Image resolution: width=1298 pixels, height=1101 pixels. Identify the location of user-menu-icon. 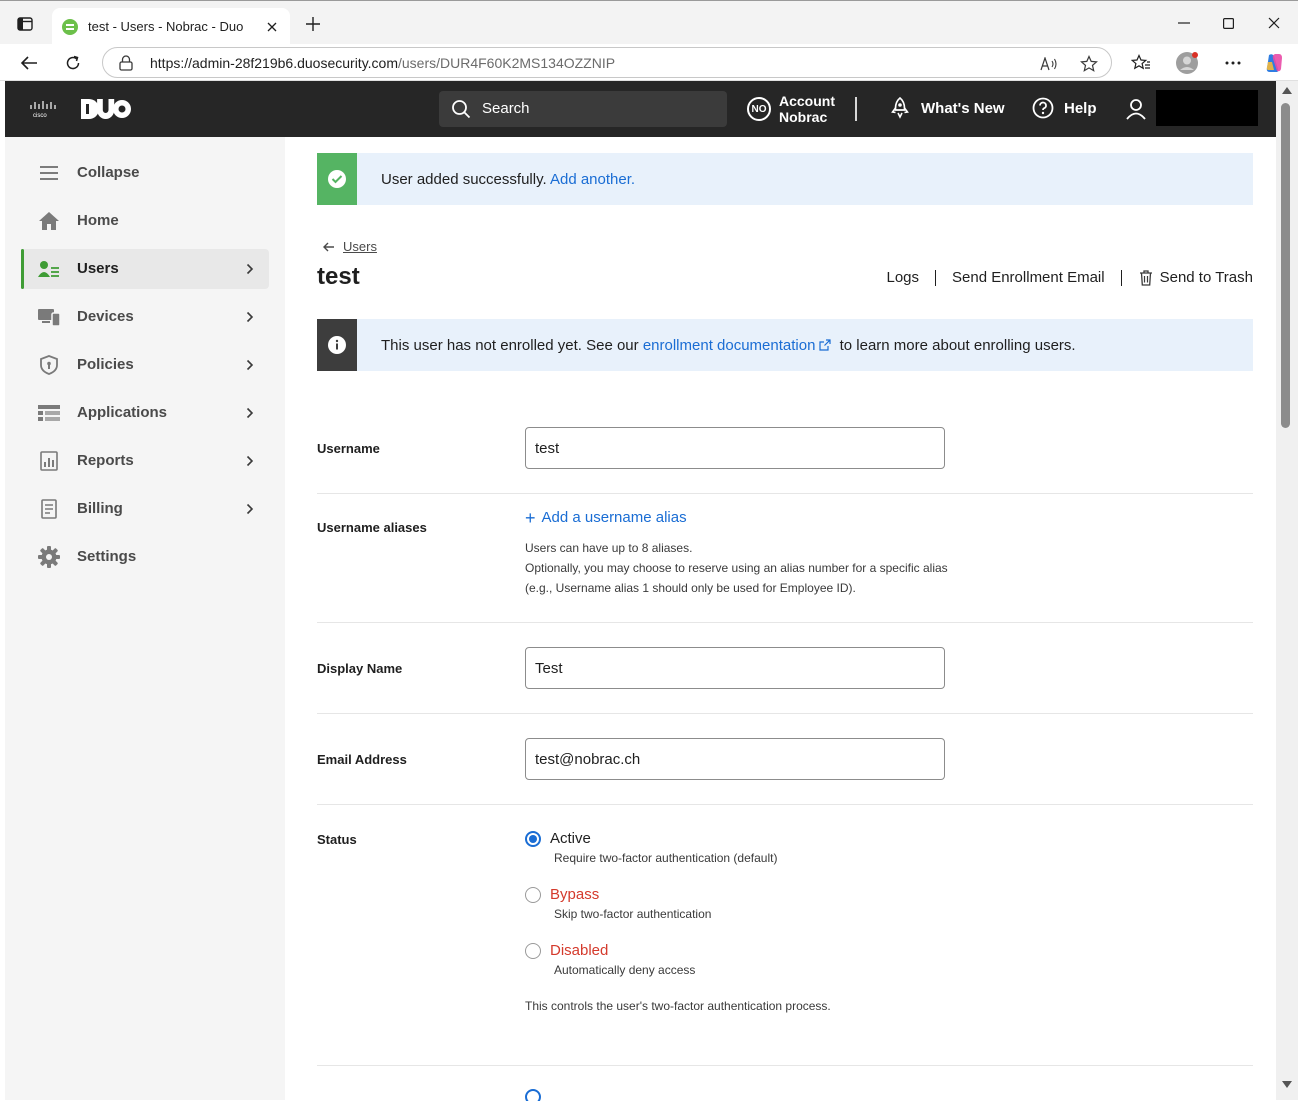
(1136, 109).